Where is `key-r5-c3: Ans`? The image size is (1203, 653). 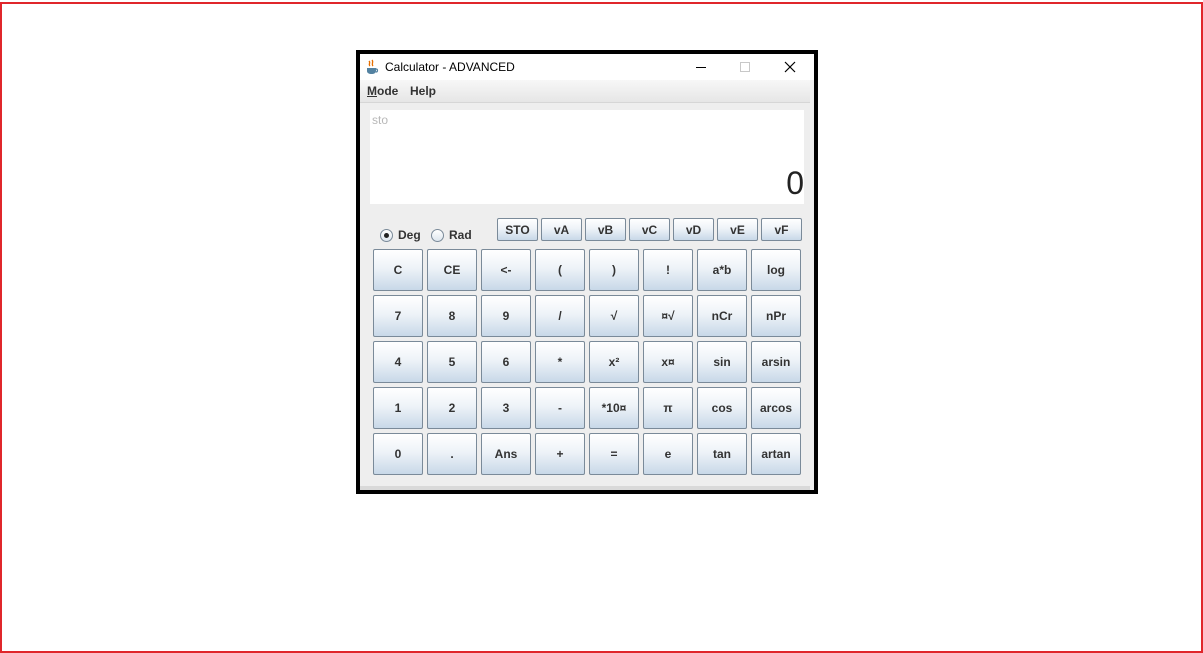
key-r5-c3: Ans is located at coordinates (506, 454).